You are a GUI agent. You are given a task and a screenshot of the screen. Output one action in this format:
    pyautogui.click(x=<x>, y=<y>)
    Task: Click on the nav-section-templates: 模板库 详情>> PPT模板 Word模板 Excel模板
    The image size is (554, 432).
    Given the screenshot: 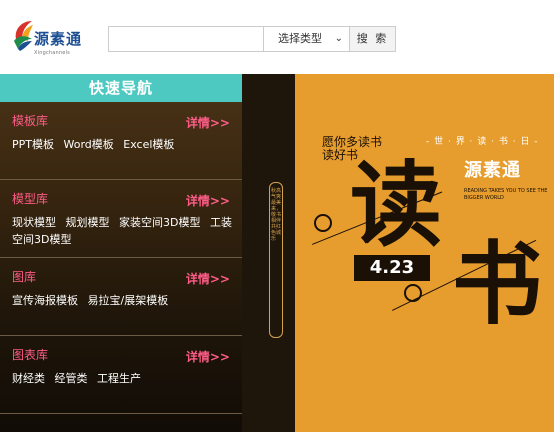 What is the action you would take?
    pyautogui.click(x=121, y=141)
    